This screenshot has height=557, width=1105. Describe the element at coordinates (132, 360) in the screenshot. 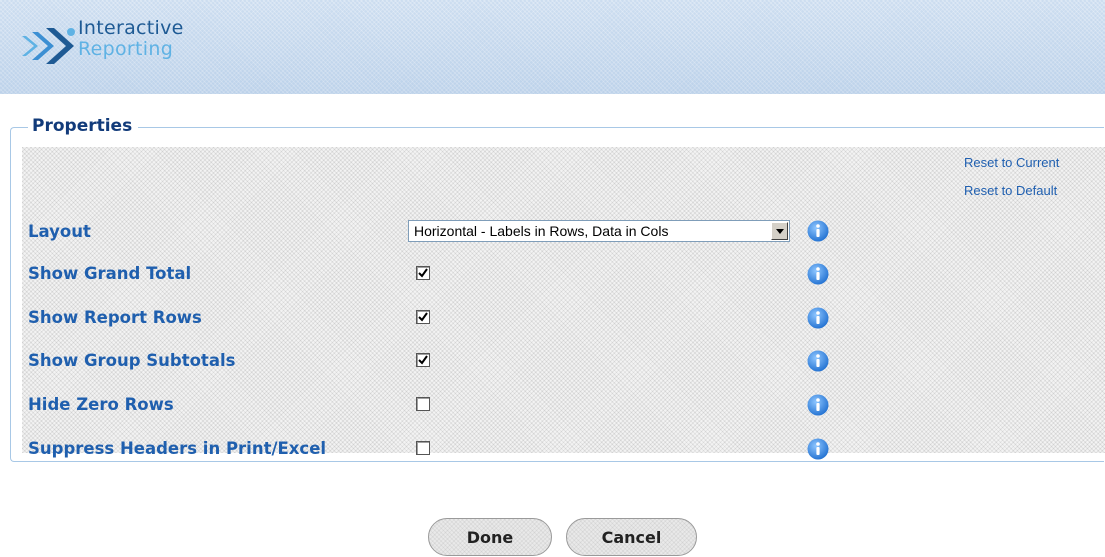

I see `show-group-subtotals-label: Show Group Subtotals` at that location.